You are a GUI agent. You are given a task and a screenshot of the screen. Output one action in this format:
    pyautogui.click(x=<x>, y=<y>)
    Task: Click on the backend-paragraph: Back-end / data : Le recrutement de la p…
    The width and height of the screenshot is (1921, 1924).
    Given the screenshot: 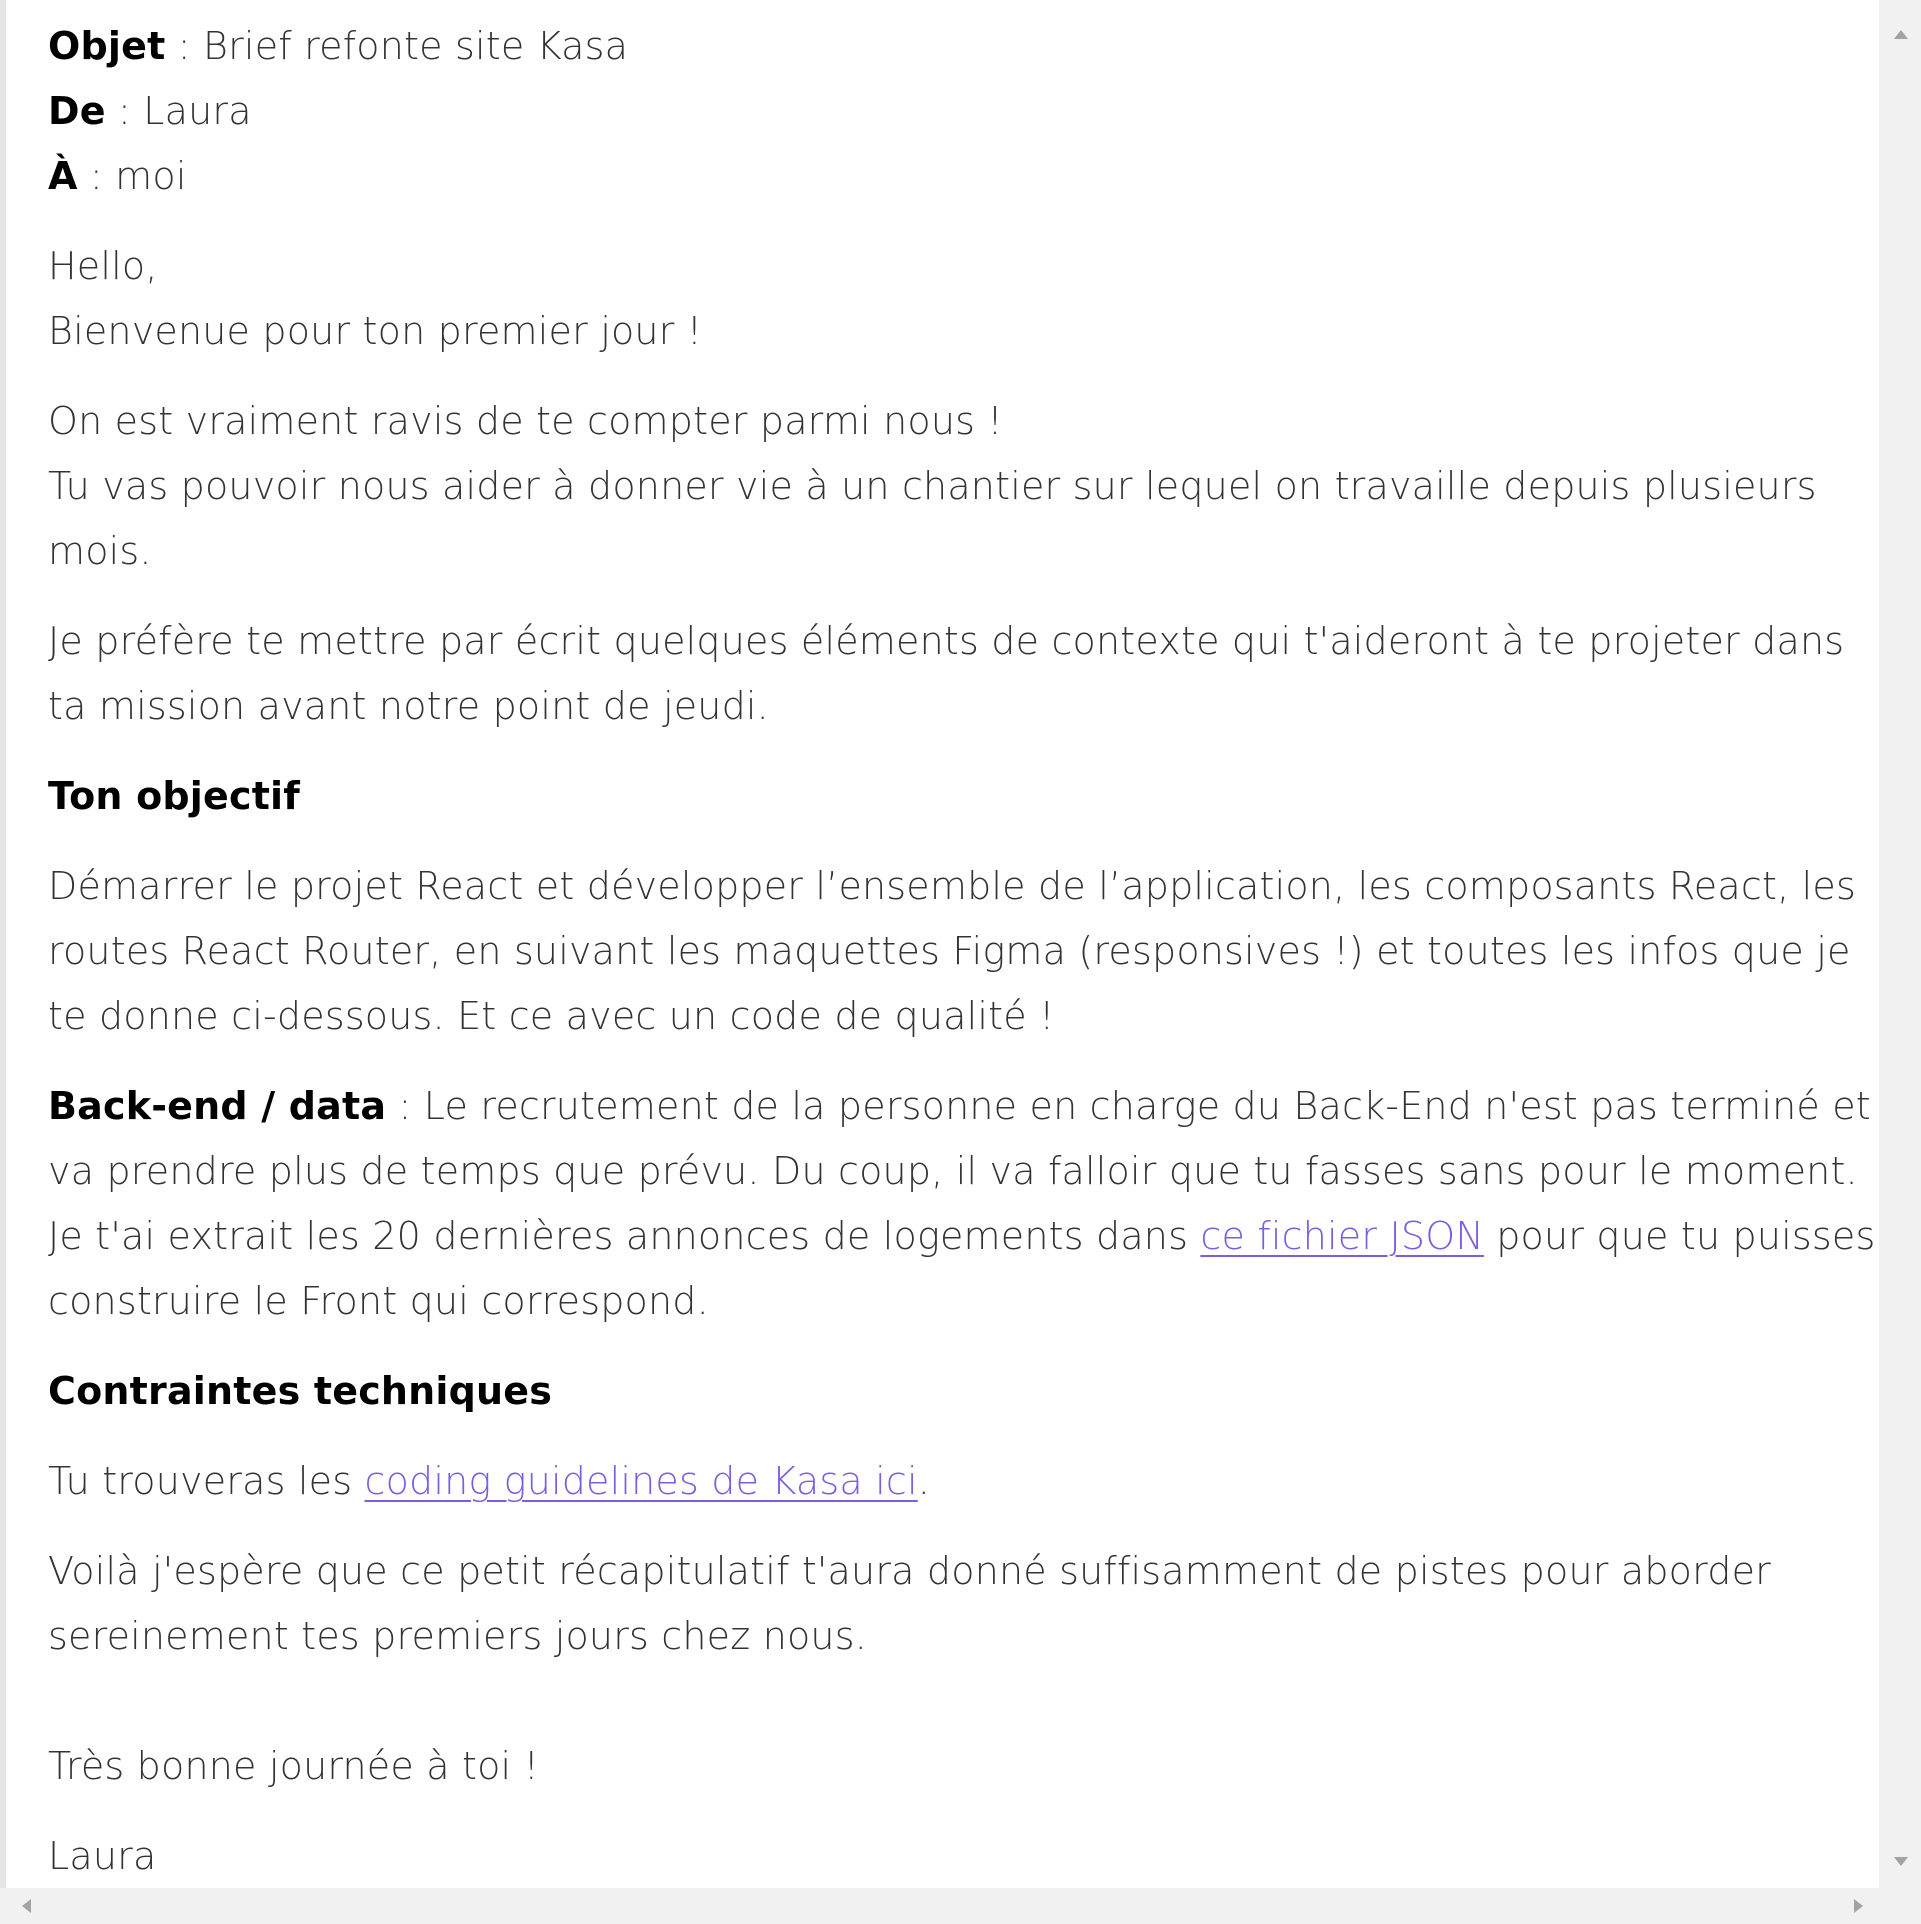 What is the action you would take?
    pyautogui.click(x=963, y=1204)
    